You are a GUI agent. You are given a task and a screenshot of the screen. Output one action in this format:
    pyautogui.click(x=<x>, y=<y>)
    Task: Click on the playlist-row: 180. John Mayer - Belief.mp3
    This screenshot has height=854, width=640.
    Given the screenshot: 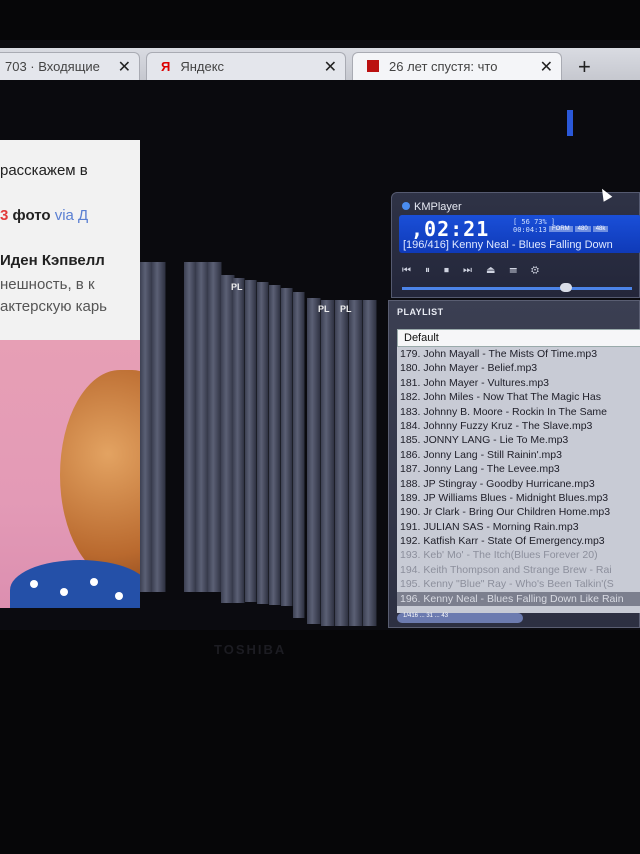 What is the action you would take?
    pyautogui.click(x=518, y=368)
    